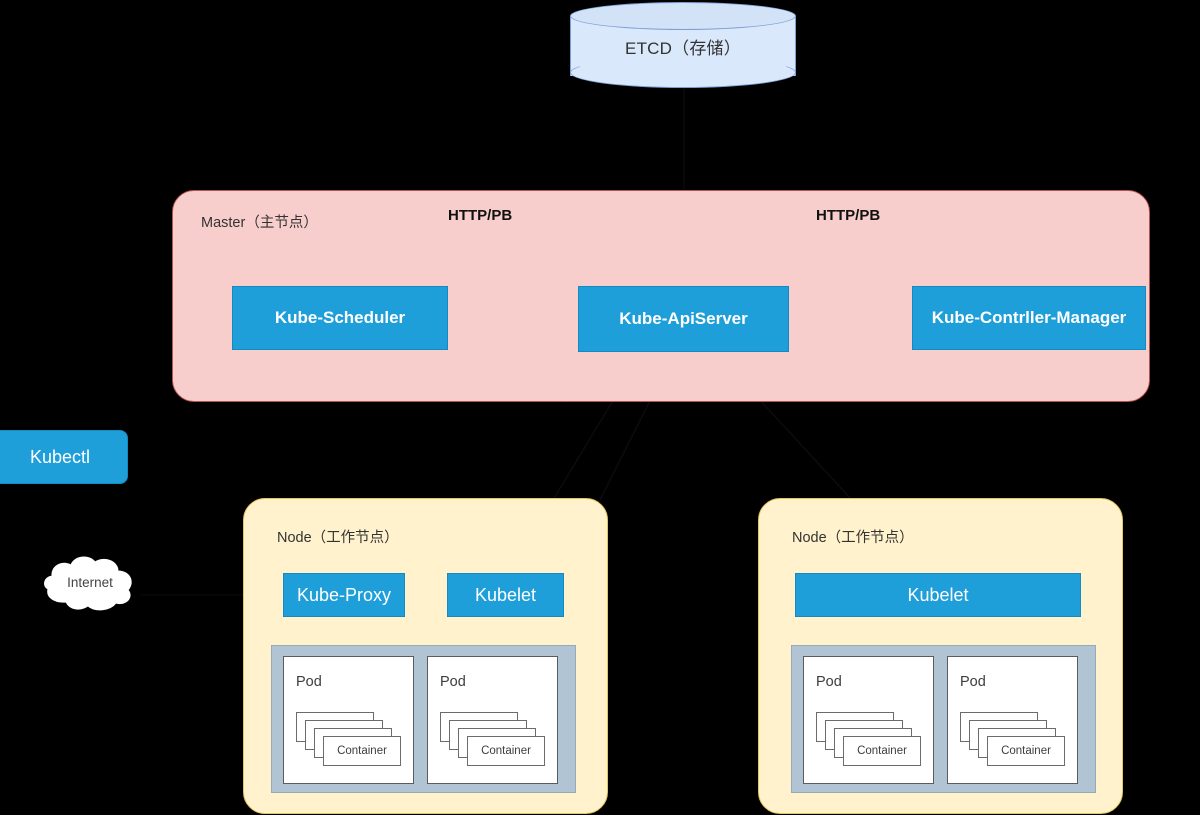  What do you see at coordinates (853, 538) in the screenshot?
I see `node-right-label: Node（工作节点）` at bounding box center [853, 538].